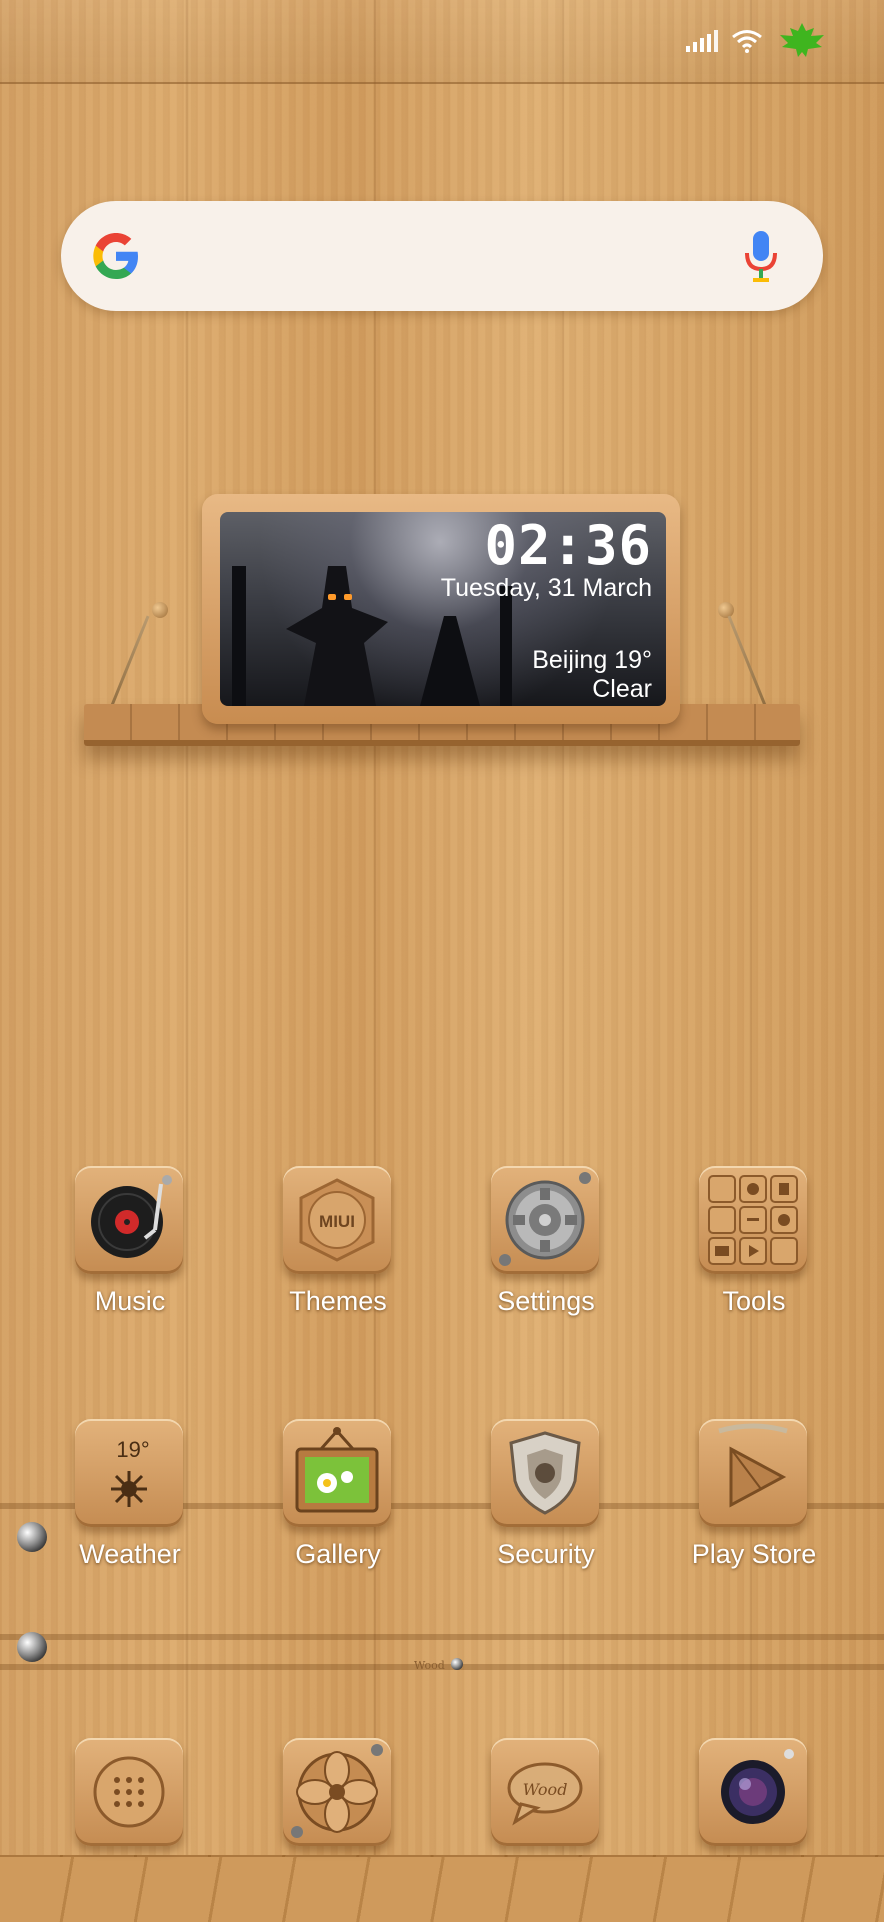 This screenshot has width=884, height=1922. I want to click on weather-city-temp: Beijing 19°, so click(592, 660).